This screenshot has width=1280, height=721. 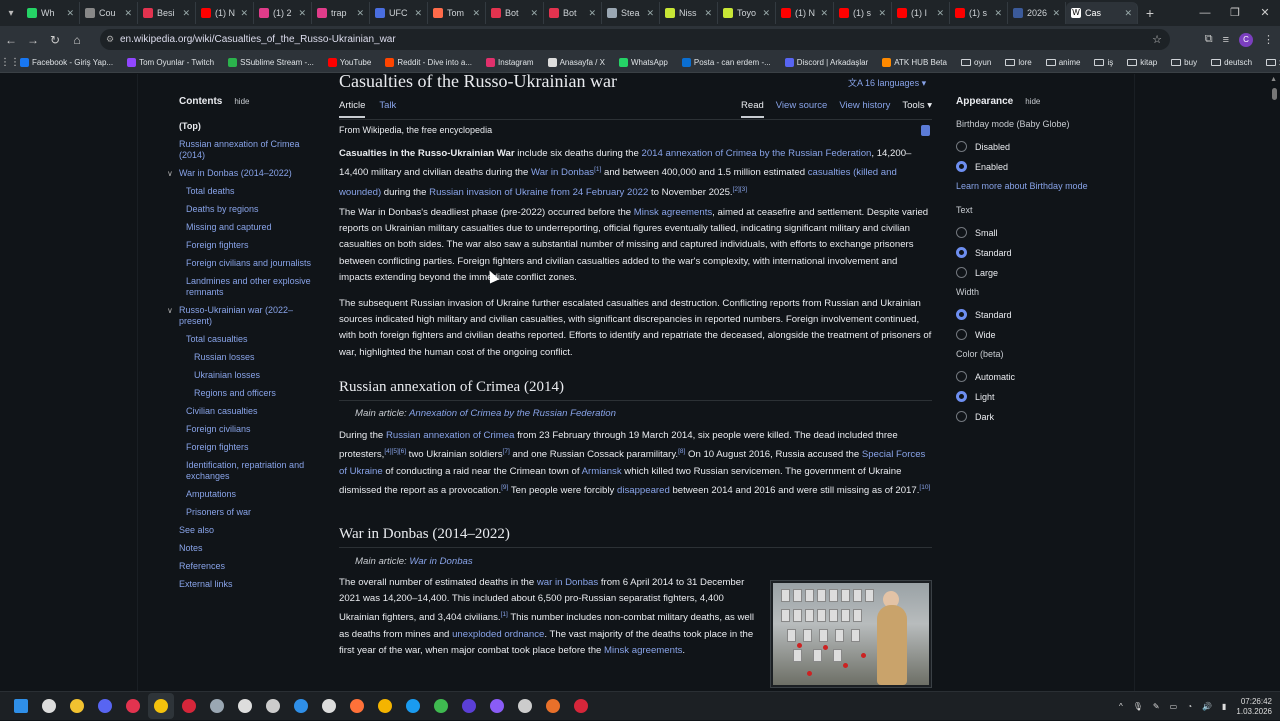 I want to click on browser-tab: Stea ✕, so click(x=631, y=13).